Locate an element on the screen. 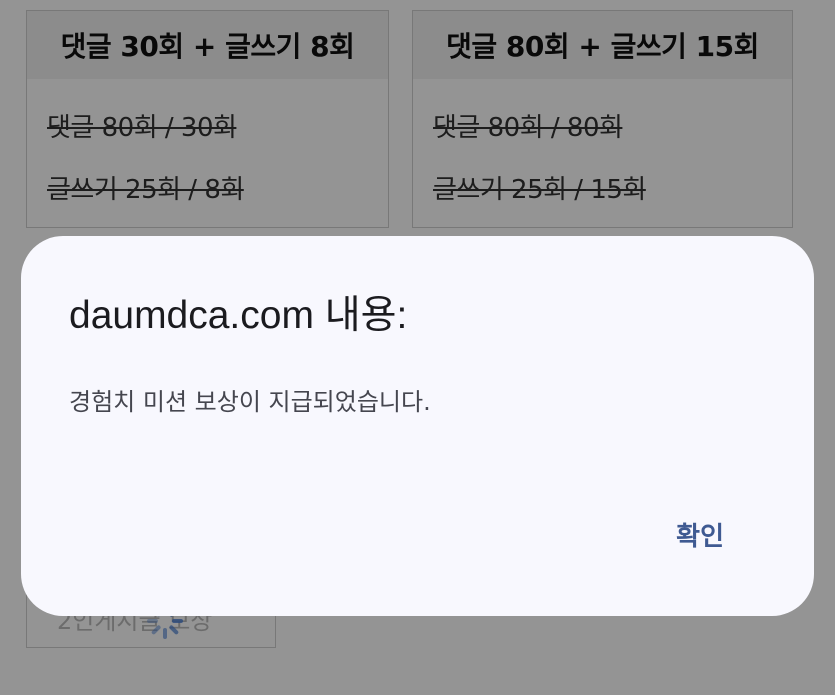 Image resolution: width=835 pixels, height=695 pixels. dialog-title: daumdca.com 내용: is located at coordinates (238, 315).